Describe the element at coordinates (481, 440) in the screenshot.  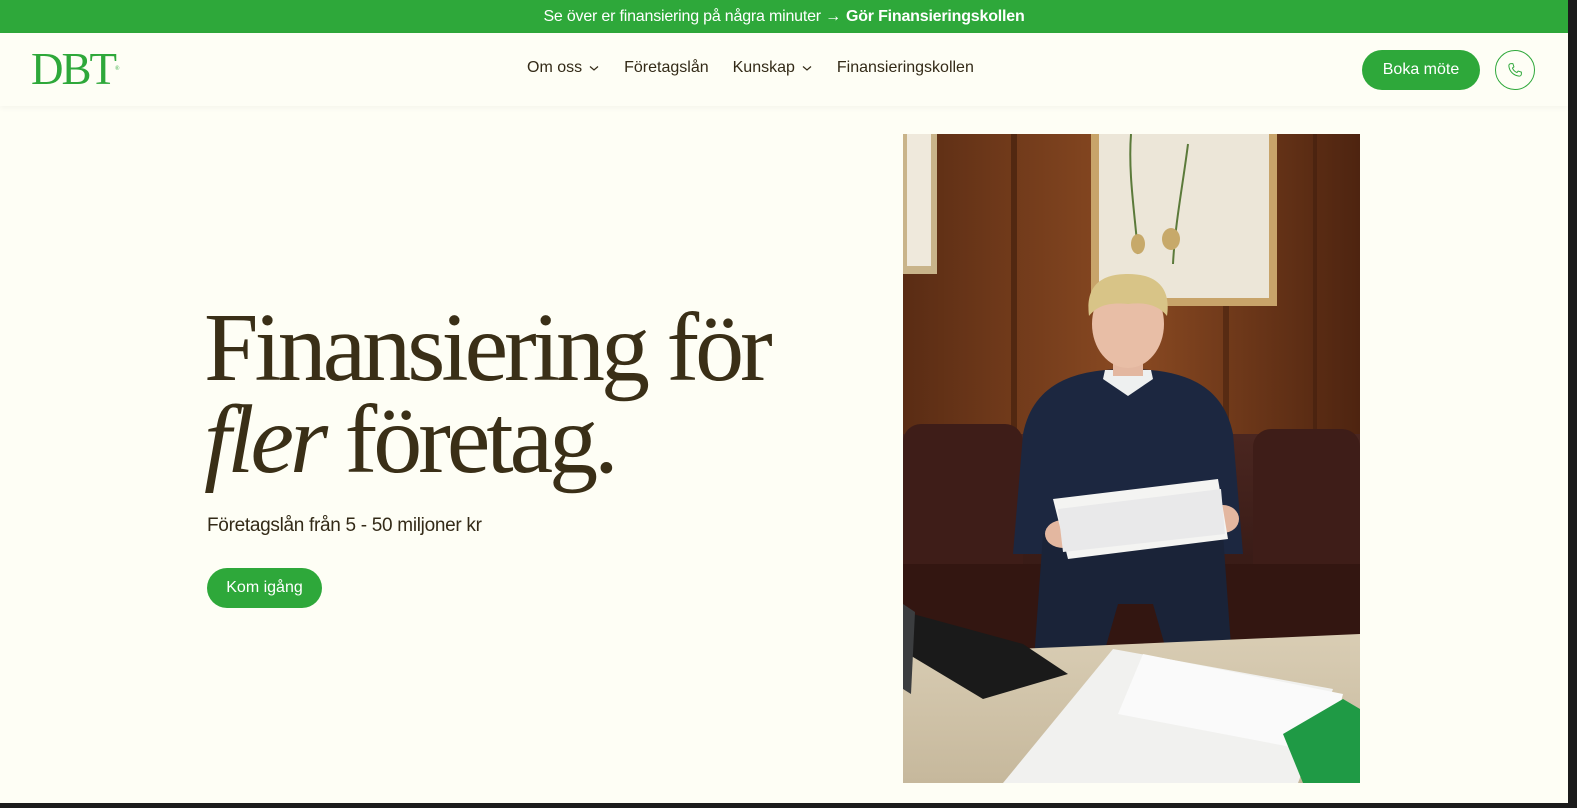
I see `hero-title-line2: företag.` at that location.